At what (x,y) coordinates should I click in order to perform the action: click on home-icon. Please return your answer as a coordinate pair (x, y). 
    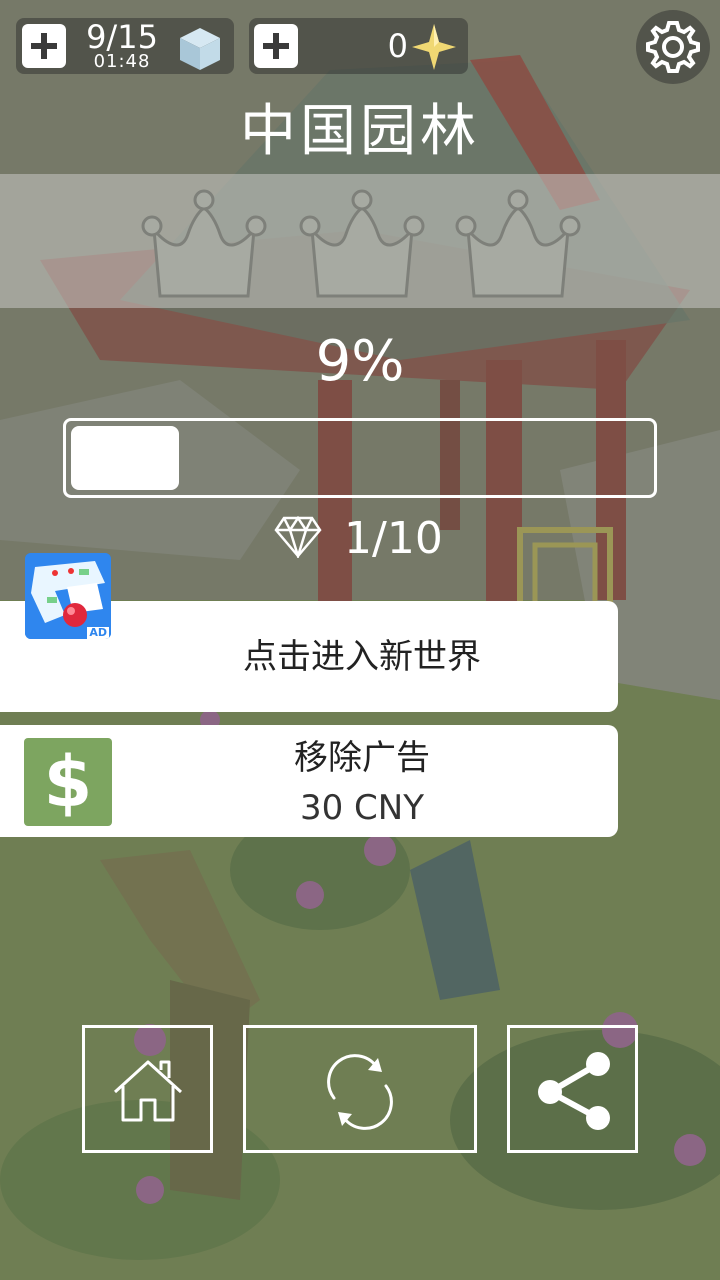
    Looking at the image, I should click on (148, 1091).